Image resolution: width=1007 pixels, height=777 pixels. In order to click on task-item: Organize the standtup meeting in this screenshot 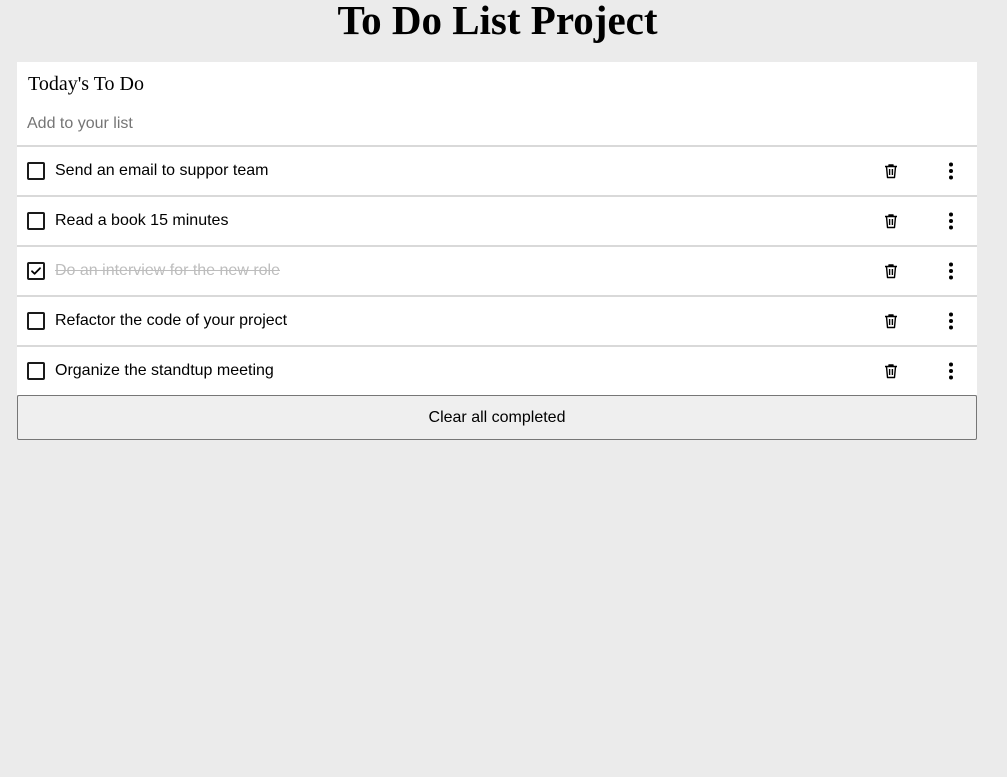, I will do `click(497, 371)`.